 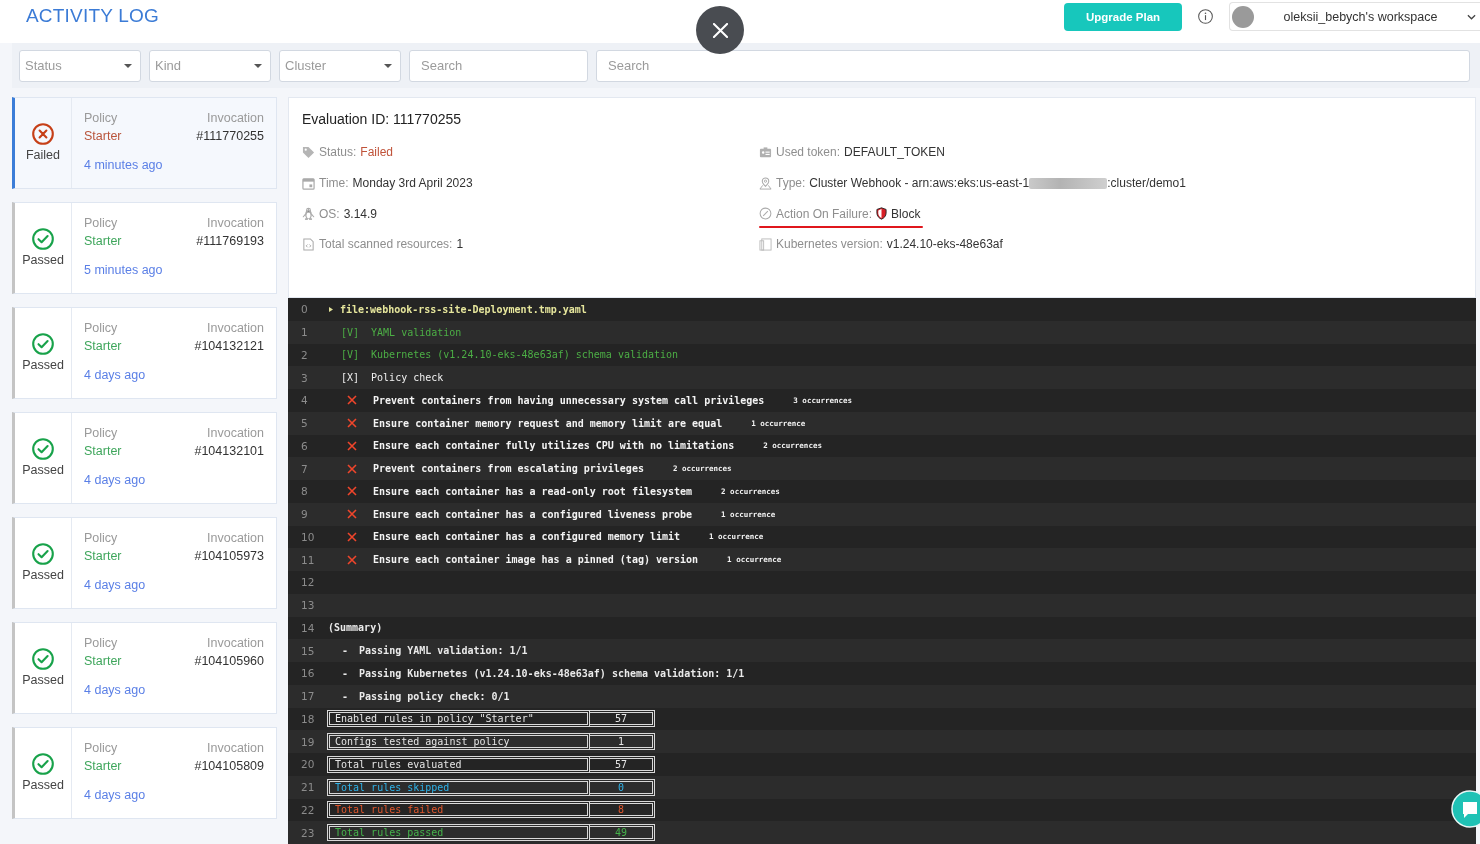 What do you see at coordinates (210, 65) in the screenshot?
I see `dropdown-field: Kind` at bounding box center [210, 65].